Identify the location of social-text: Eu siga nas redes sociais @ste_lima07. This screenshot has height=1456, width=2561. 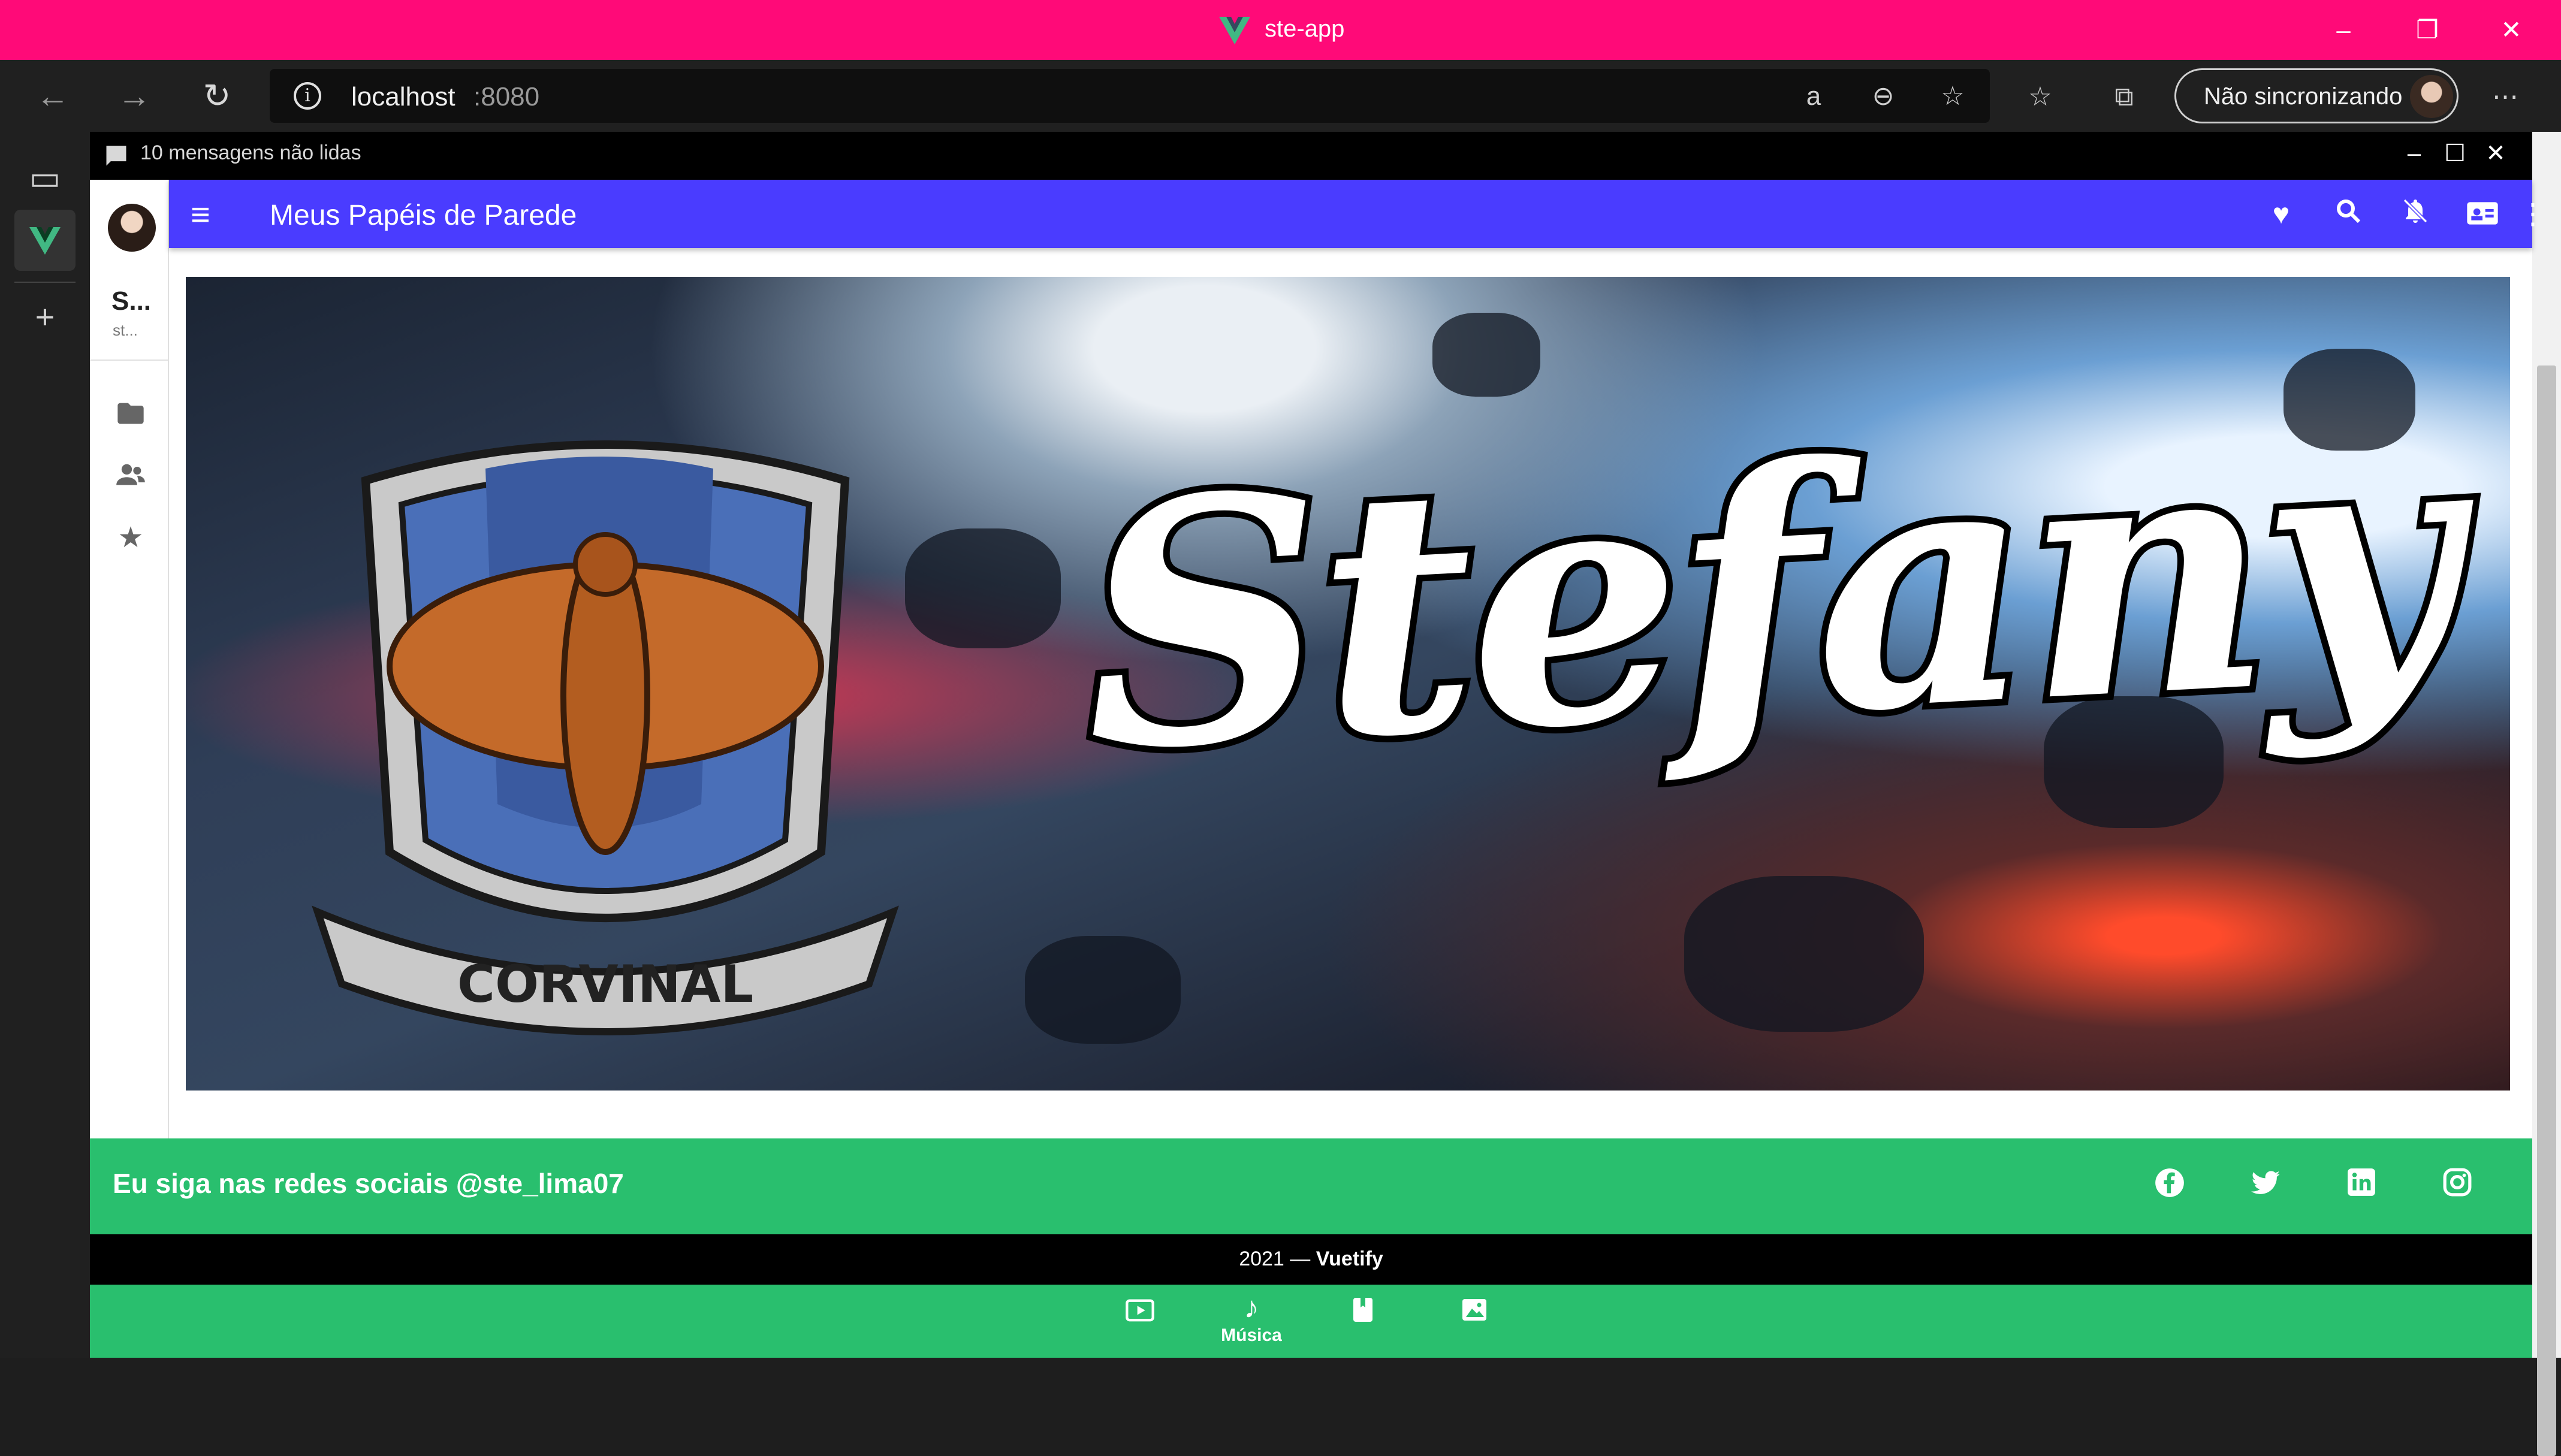
(368, 1184).